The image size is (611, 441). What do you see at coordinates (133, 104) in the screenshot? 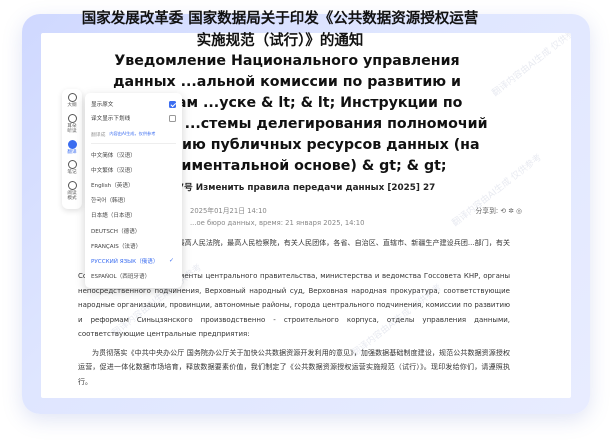
I see `show-original-option: 显示原文` at bounding box center [133, 104].